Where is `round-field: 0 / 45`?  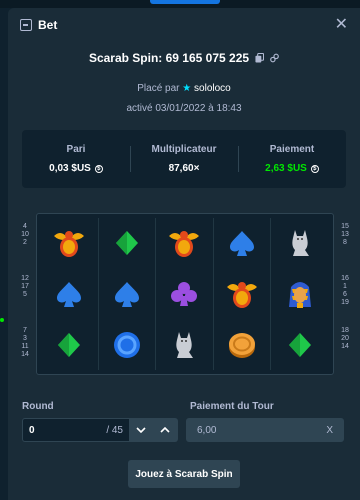
round-field: 0 / 45 is located at coordinates (76, 430).